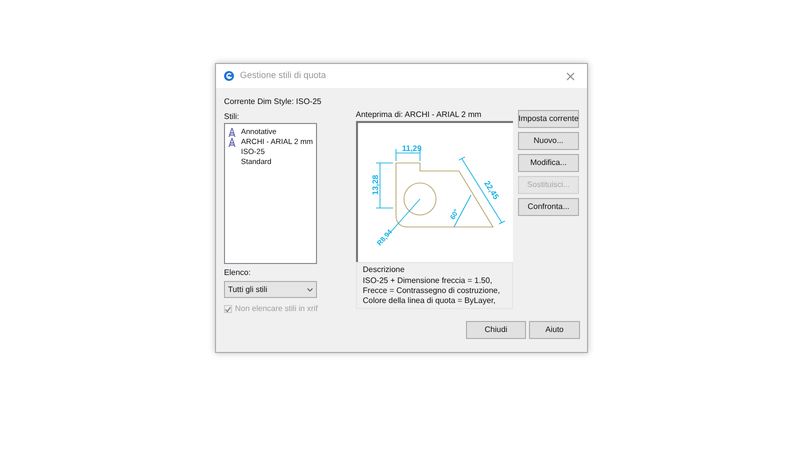 The width and height of the screenshot is (800, 450). What do you see at coordinates (310, 290) in the screenshot?
I see `chevron-down-icon` at bounding box center [310, 290].